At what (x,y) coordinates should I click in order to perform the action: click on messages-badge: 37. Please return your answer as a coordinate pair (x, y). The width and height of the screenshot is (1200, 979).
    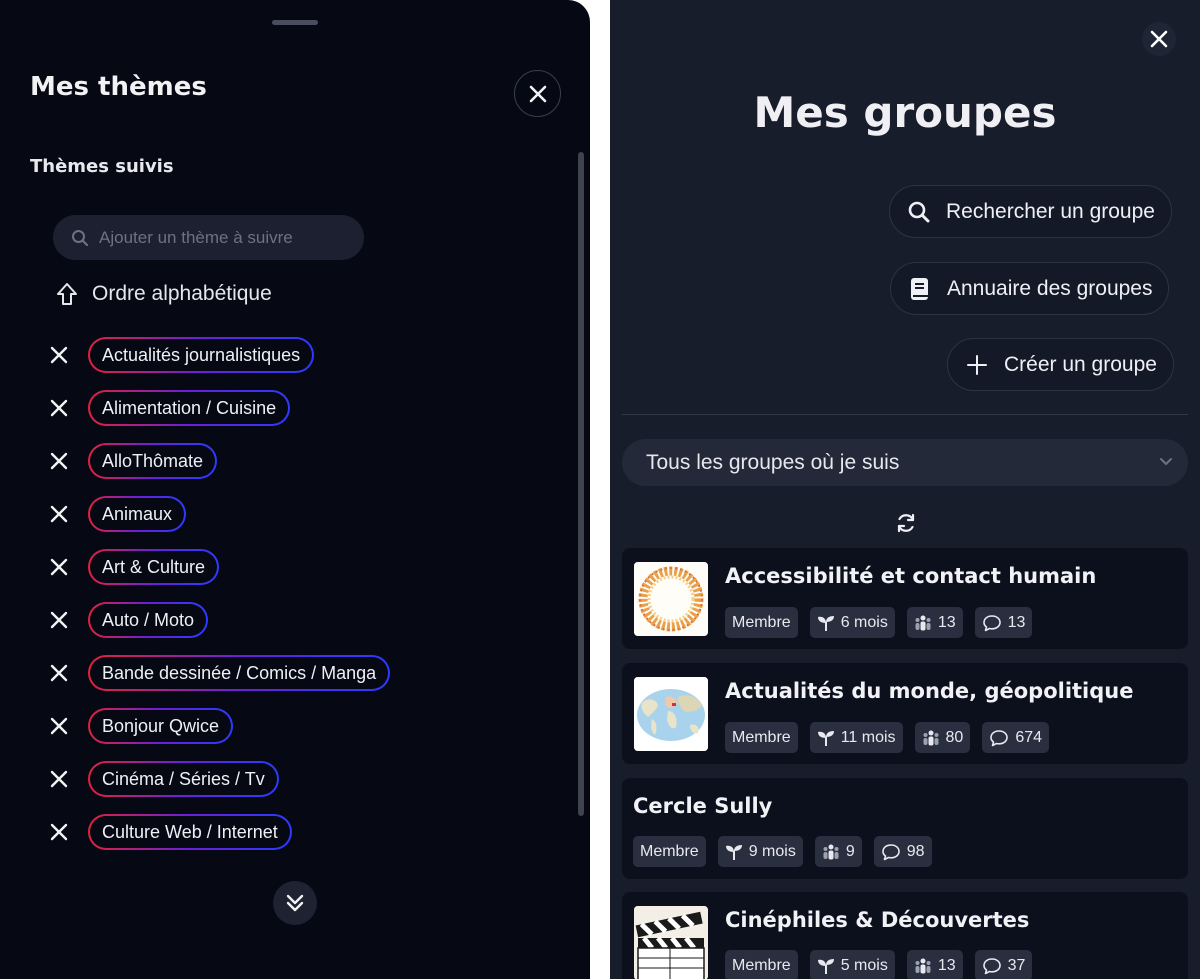
    Looking at the image, I should click on (1003, 964).